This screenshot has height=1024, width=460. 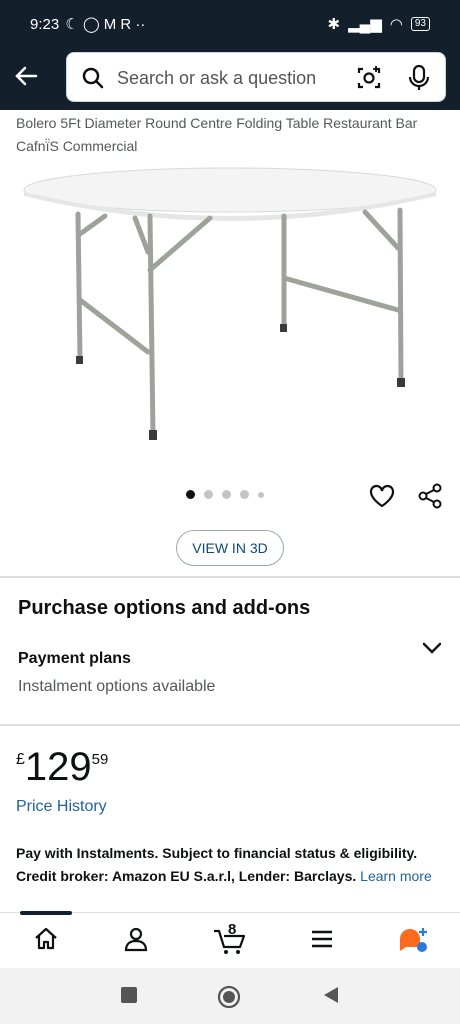 What do you see at coordinates (46, 913) in the screenshot?
I see `active-tab-indicator` at bounding box center [46, 913].